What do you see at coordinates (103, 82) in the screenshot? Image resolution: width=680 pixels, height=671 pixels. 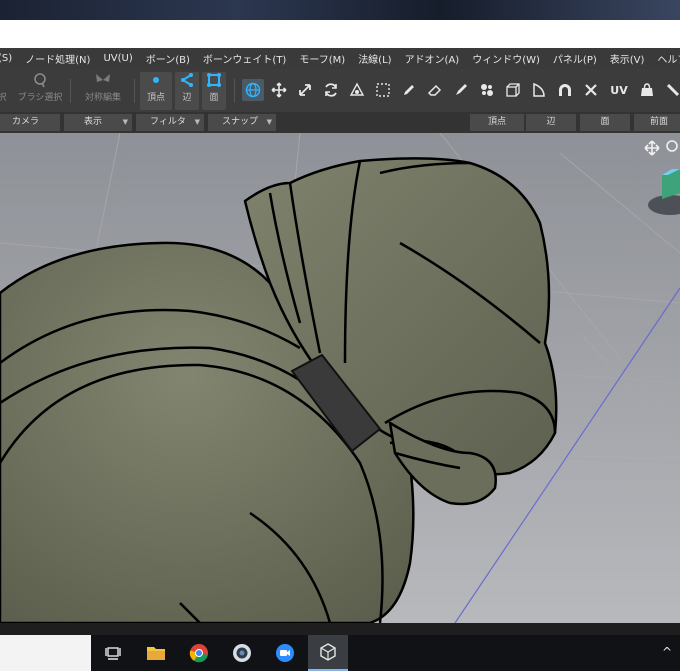 I see `butterfly-icon` at bounding box center [103, 82].